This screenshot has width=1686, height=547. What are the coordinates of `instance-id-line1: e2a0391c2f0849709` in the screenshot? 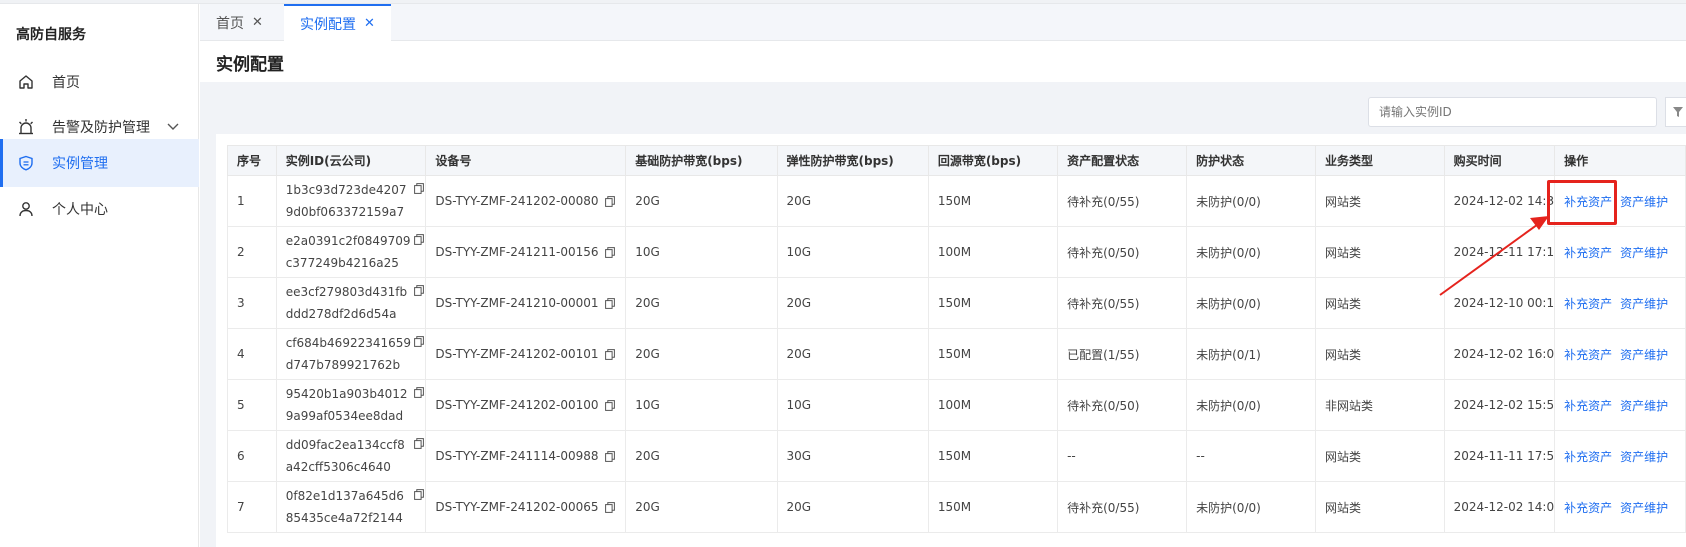 It's located at (348, 241).